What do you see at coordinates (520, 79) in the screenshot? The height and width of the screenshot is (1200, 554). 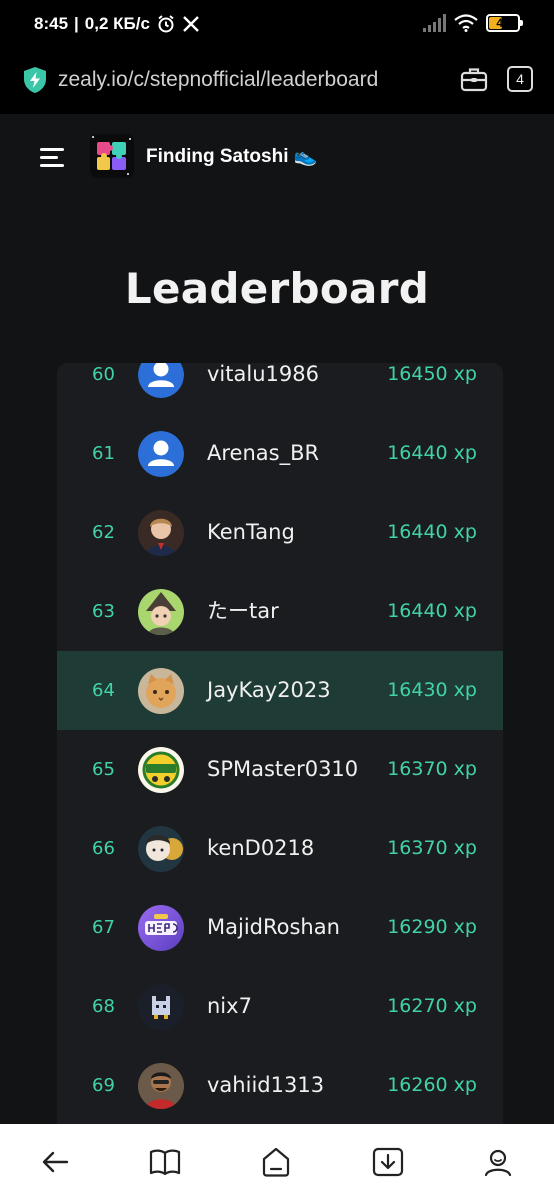 I see `tabs-count-button: 4` at bounding box center [520, 79].